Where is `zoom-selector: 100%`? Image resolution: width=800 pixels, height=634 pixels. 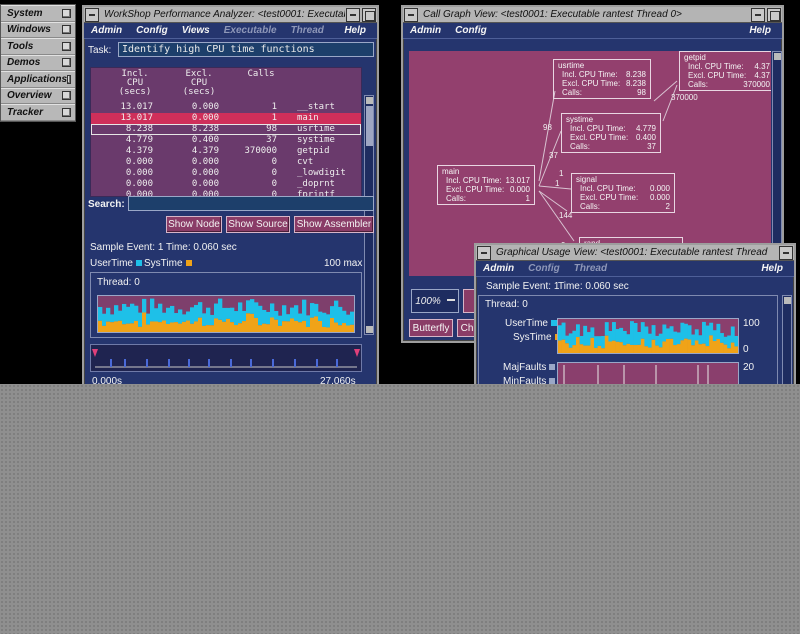 zoom-selector: 100% is located at coordinates (435, 301).